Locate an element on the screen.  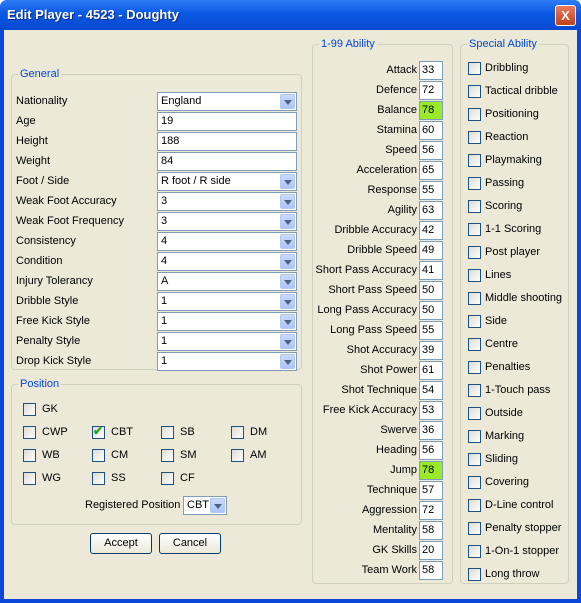
general-row-input: 19 is located at coordinates (227, 121).